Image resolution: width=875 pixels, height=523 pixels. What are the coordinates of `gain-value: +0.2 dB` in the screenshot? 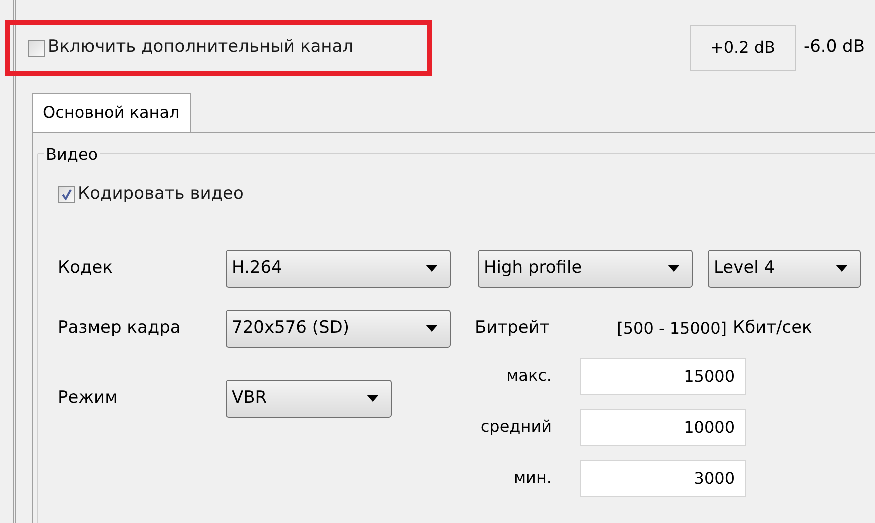 It's located at (743, 48).